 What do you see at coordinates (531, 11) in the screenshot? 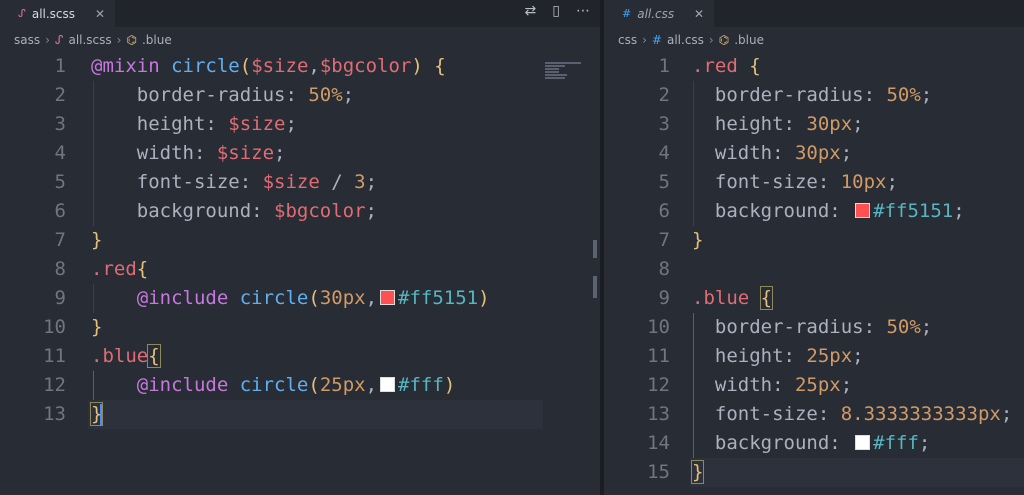
I see `compare-changes-icon: ⇄` at bounding box center [531, 11].